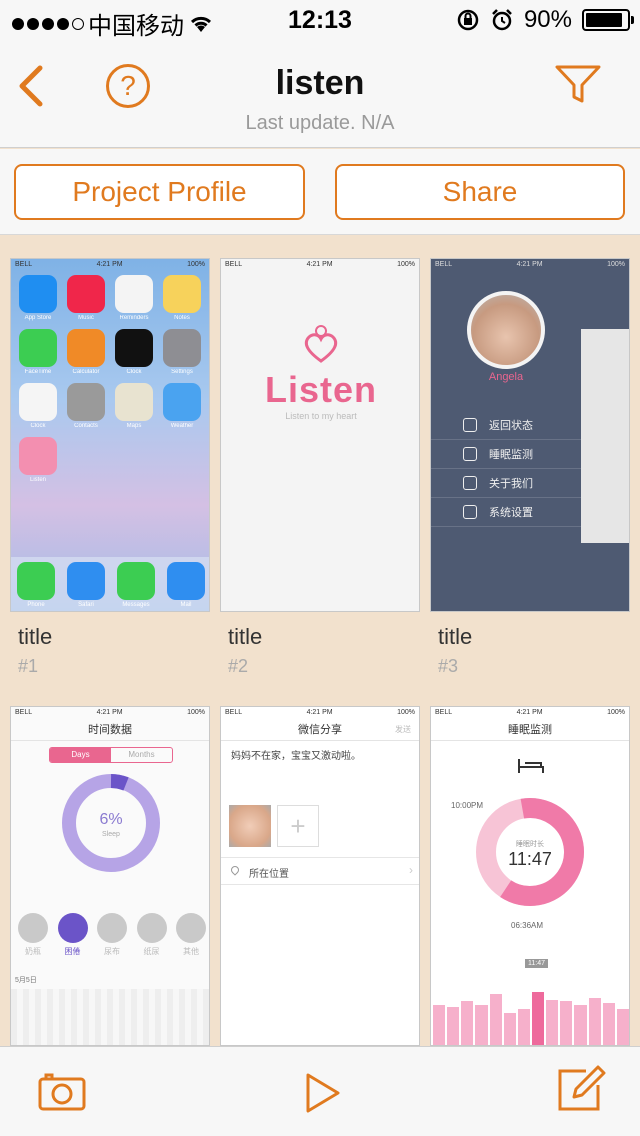  Describe the element at coordinates (296, 756) in the screenshot. I see `share-text: 妈妈不在家，宝宝又激动啦。` at that location.